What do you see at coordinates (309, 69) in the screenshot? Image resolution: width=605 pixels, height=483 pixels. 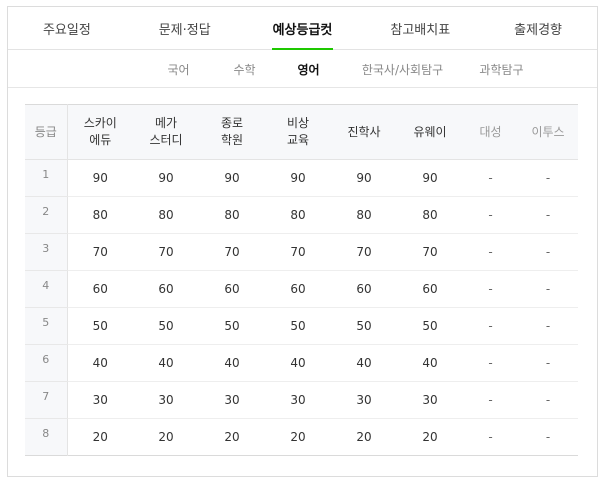 I see `subtab-english: 영어` at bounding box center [309, 69].